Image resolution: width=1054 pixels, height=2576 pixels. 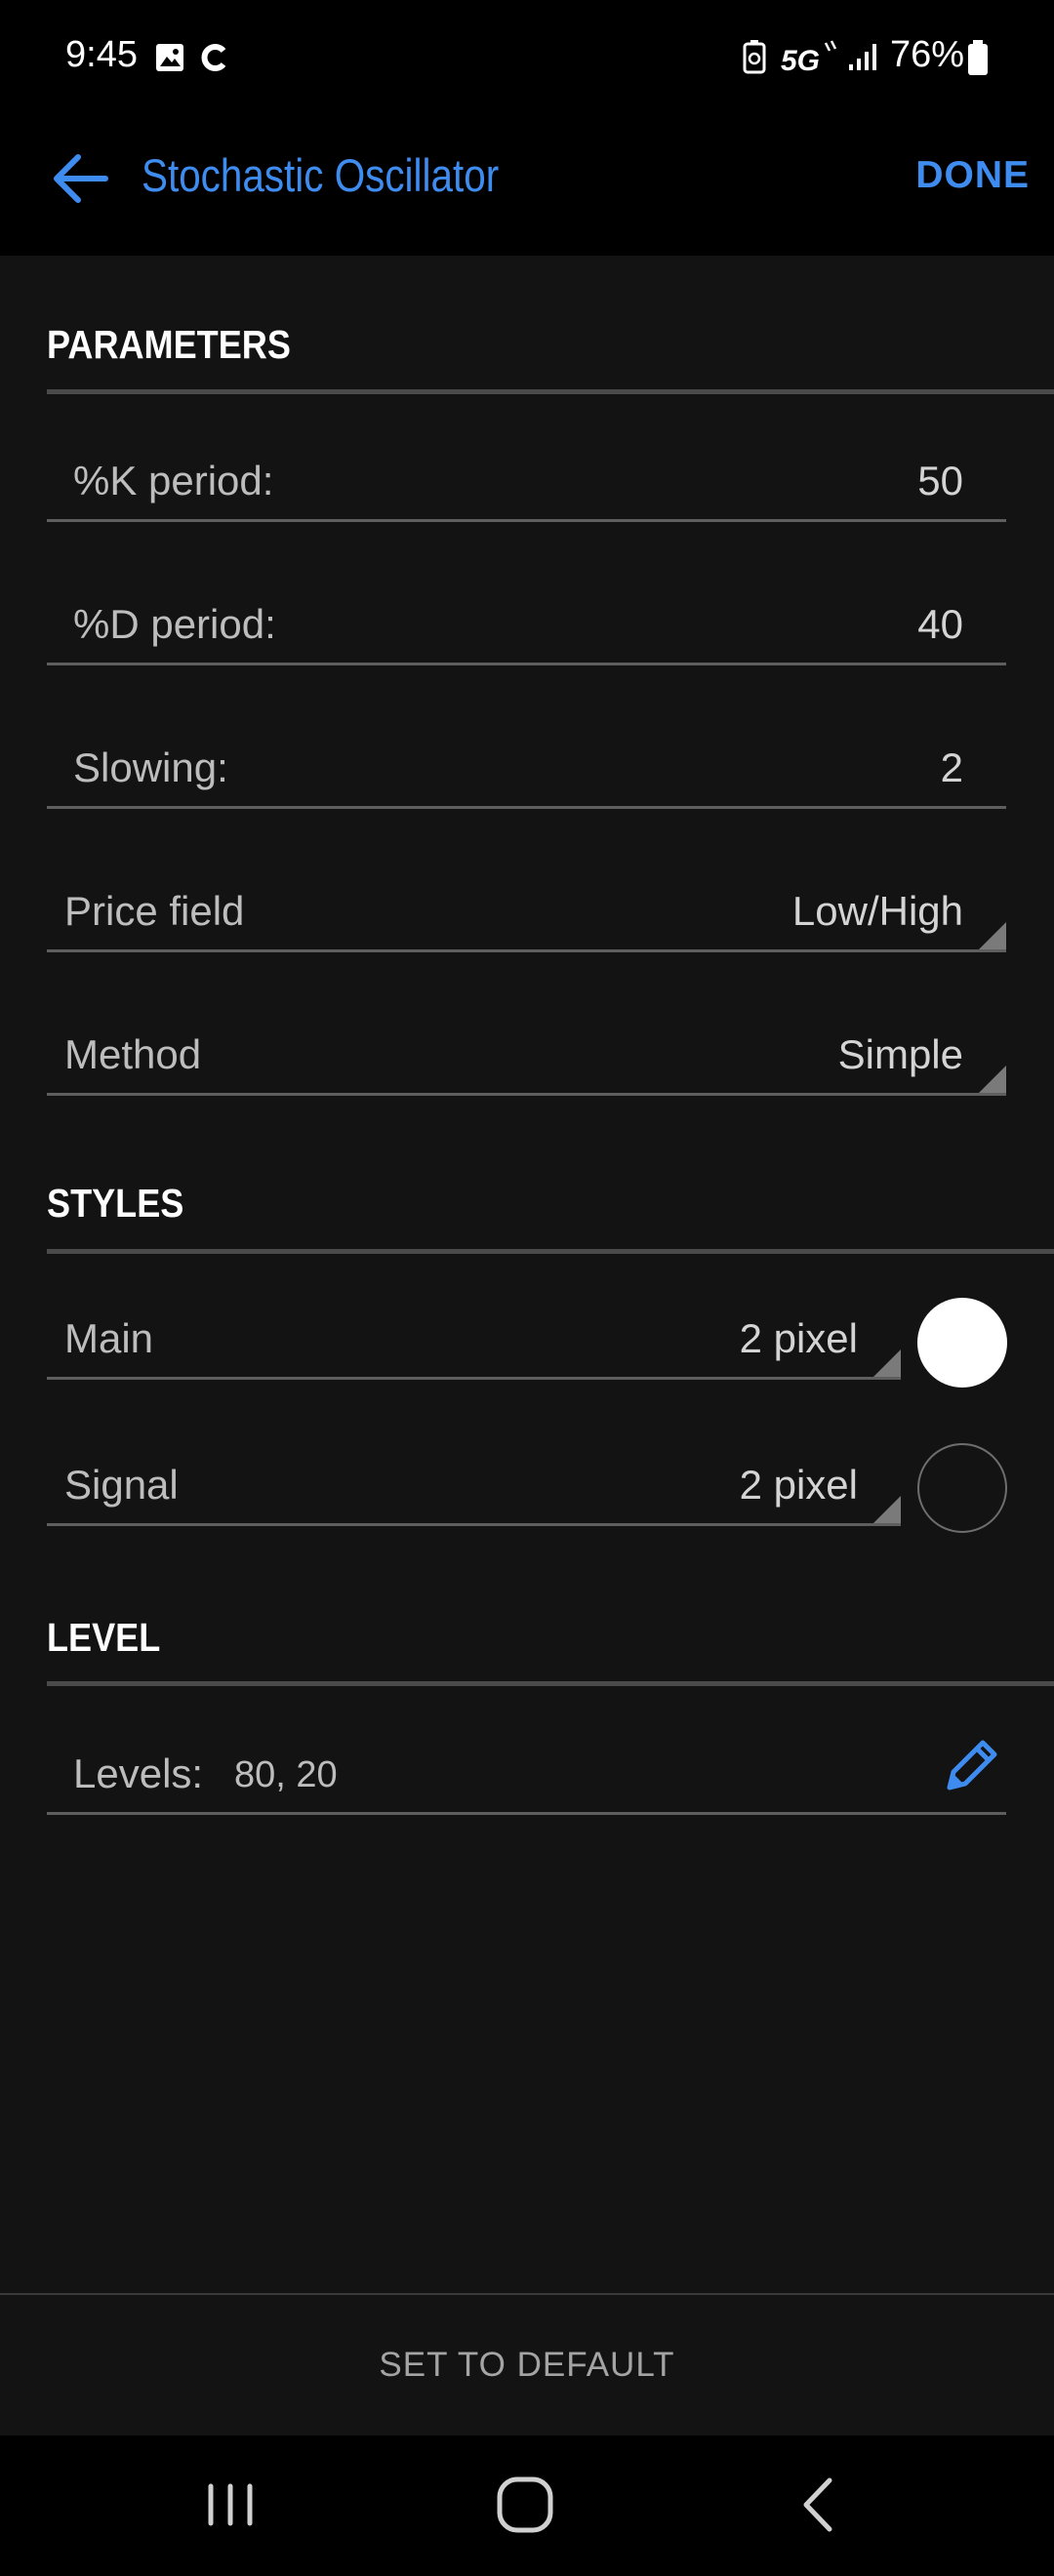 I want to click on signal-style-label: Signal, so click(x=122, y=1485).